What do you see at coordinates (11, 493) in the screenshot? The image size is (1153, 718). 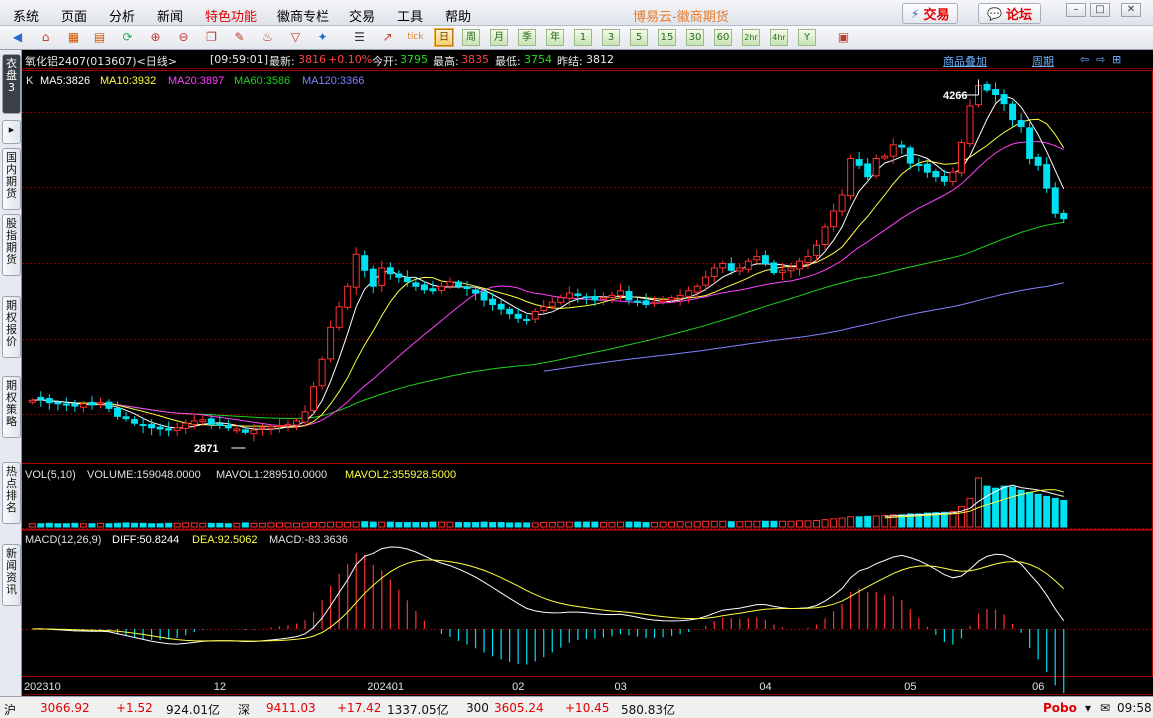 I see `sidebar-tab-hot-ranking: 热点排名` at bounding box center [11, 493].